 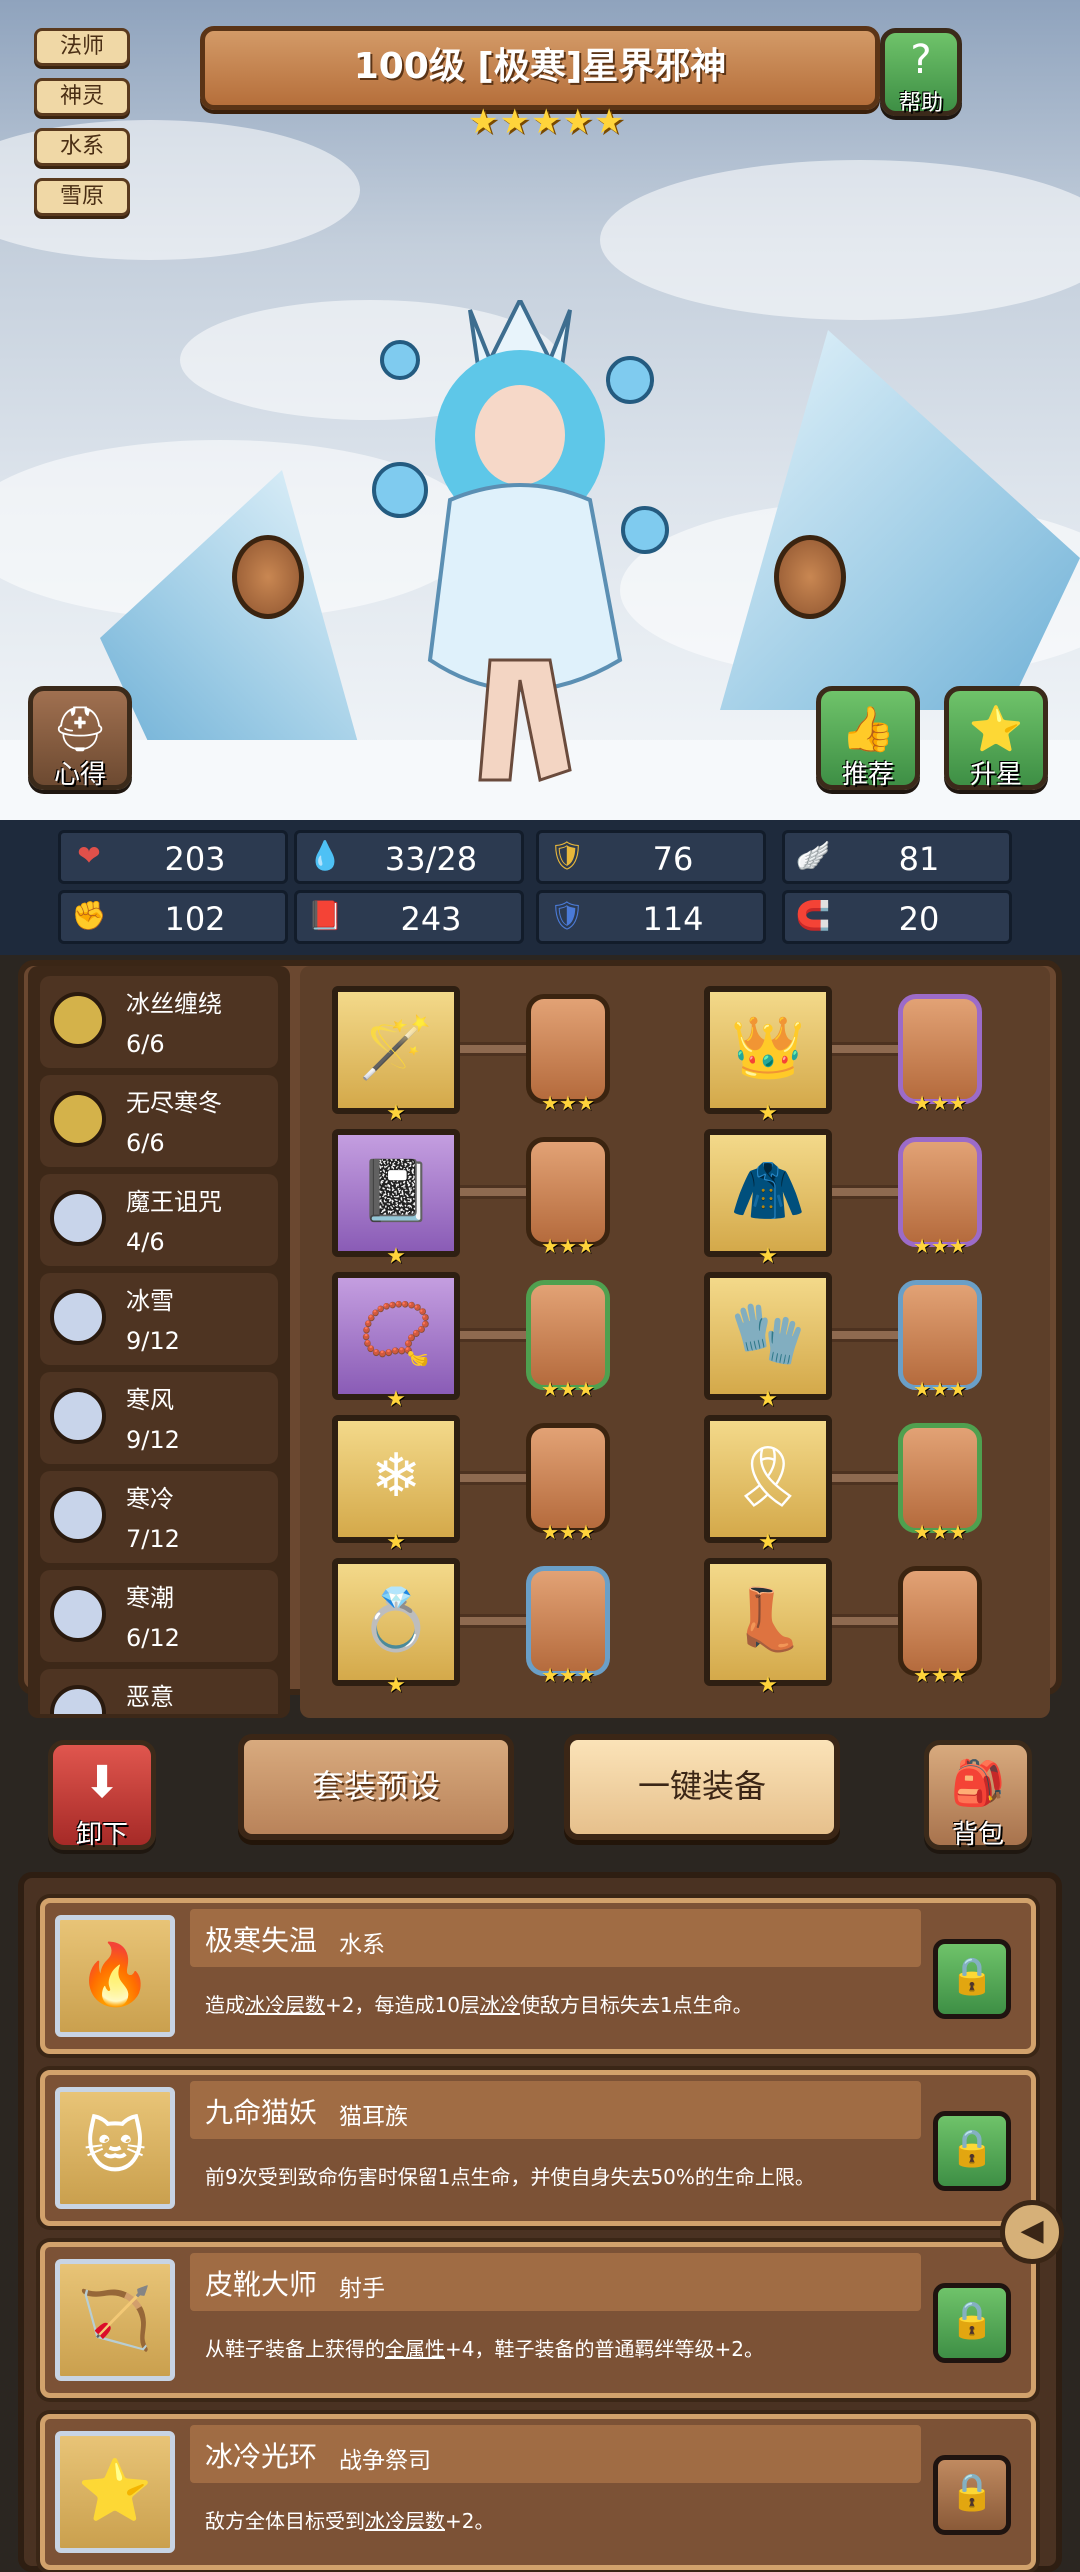 What do you see at coordinates (173, 917) in the screenshot?
I see `stat-fist: ✊ 102` at bounding box center [173, 917].